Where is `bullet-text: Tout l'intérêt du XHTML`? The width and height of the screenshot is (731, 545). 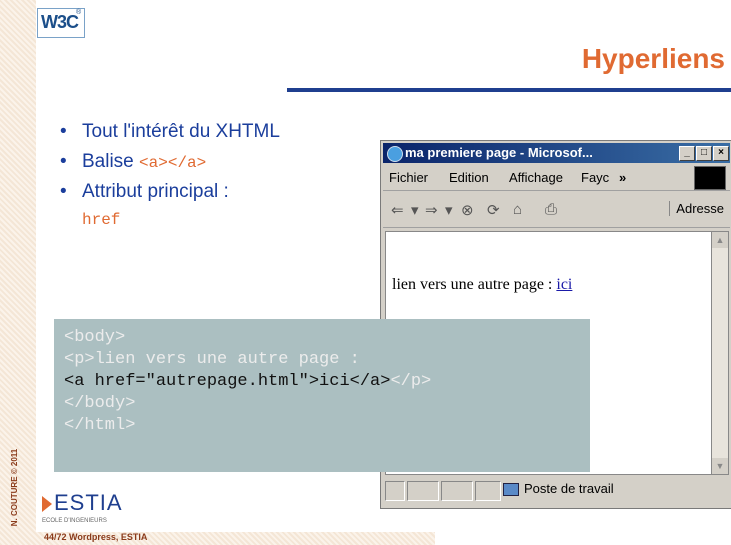
bullet-text: Tout l'intérêt du XHTML is located at coordinates (181, 131).